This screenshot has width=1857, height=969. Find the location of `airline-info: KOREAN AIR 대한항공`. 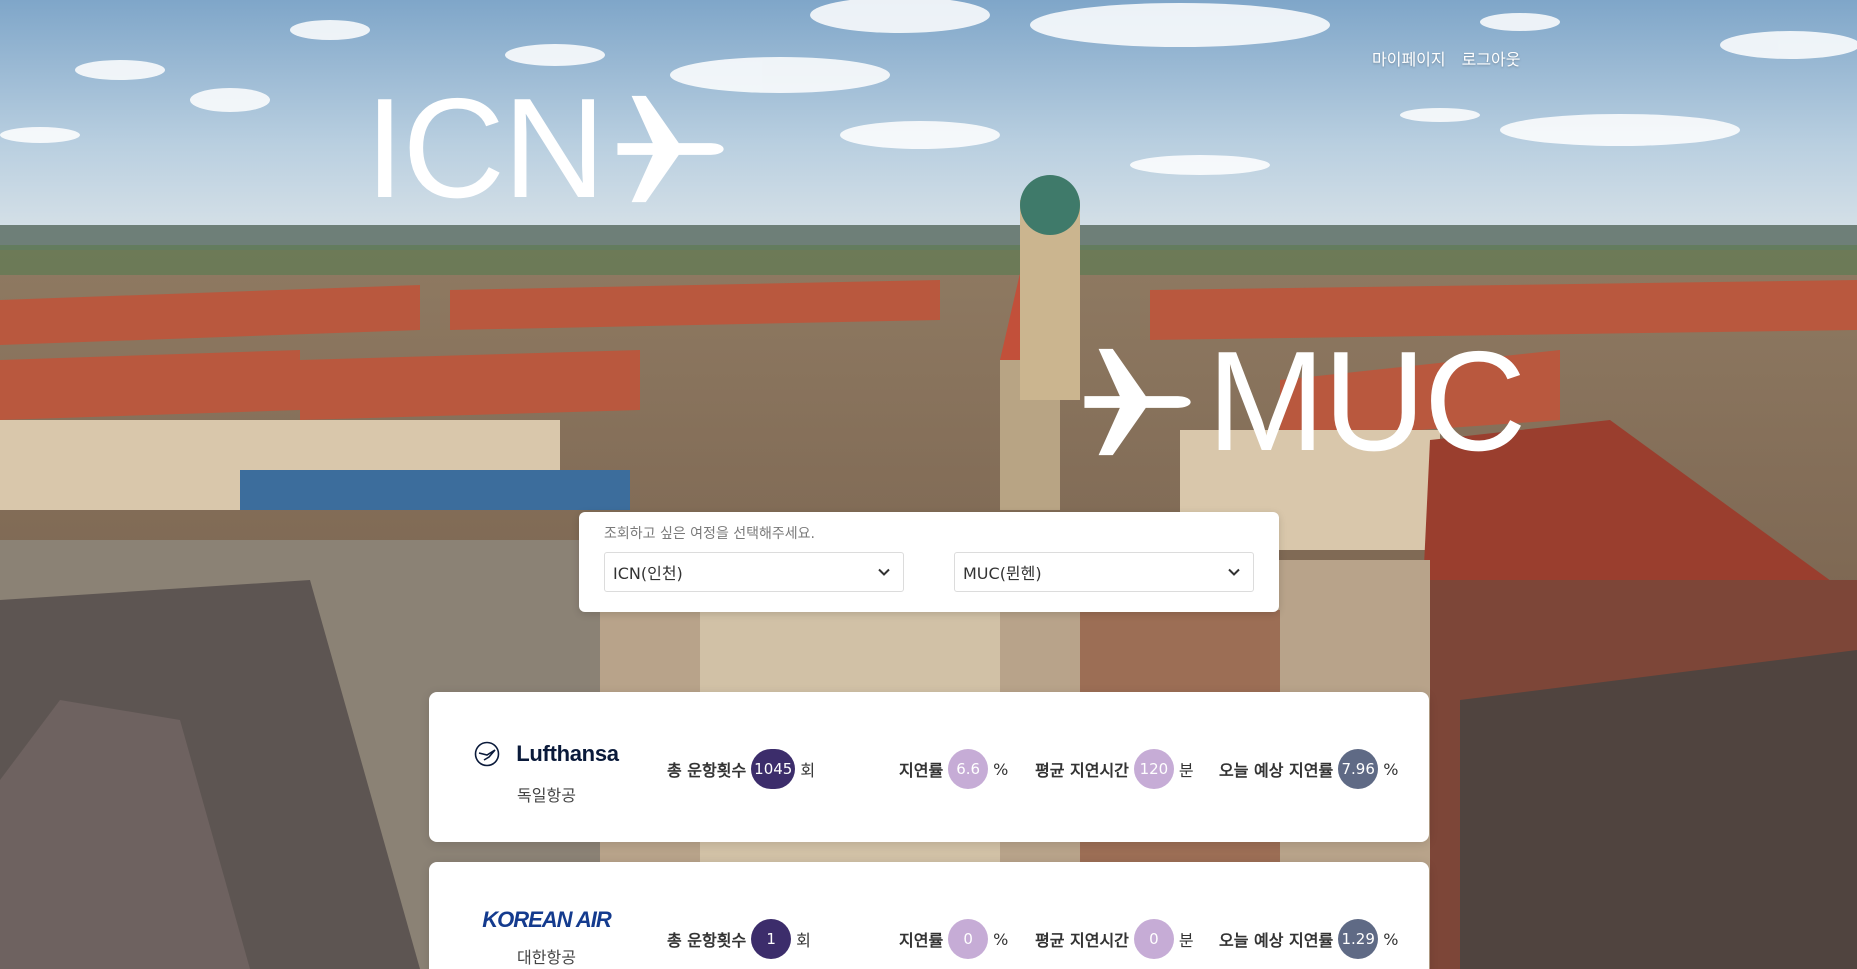

airline-info: KOREAN AIR 대한항공 is located at coordinates (546, 915).